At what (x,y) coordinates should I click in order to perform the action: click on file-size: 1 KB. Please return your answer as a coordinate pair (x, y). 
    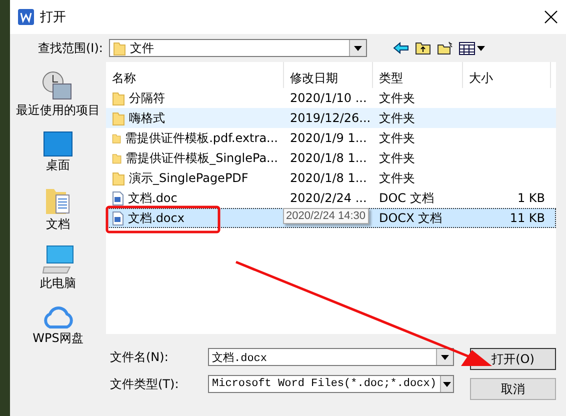
    Looking at the image, I should click on (531, 198).